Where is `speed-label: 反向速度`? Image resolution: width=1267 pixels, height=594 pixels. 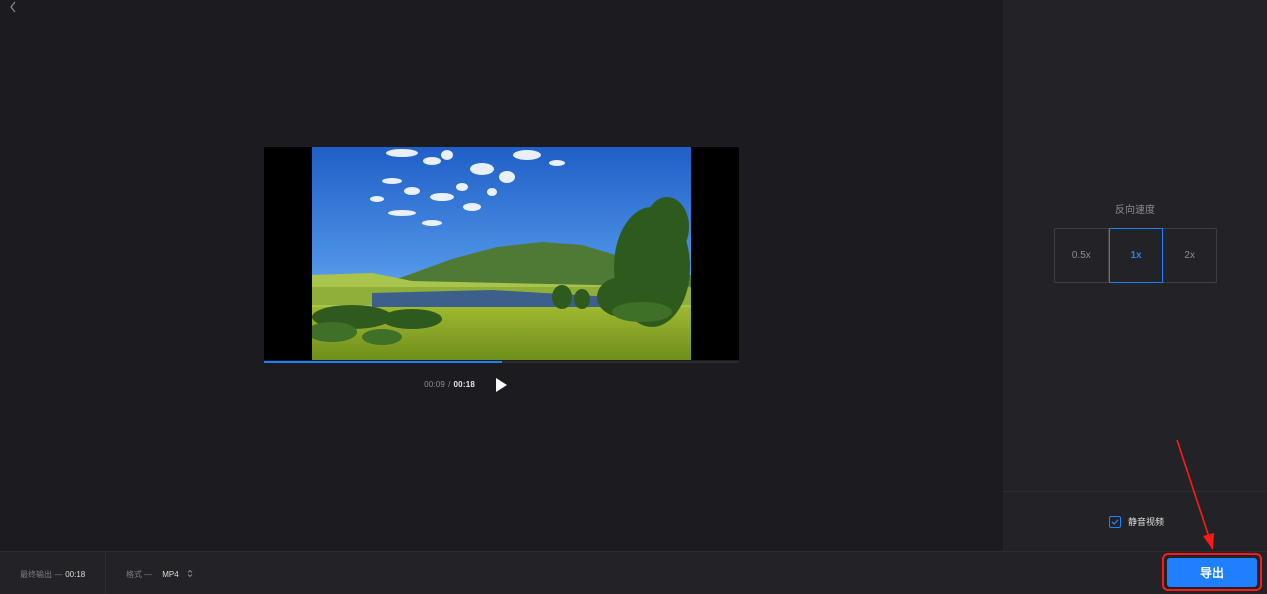 speed-label: 反向速度 is located at coordinates (1135, 210).